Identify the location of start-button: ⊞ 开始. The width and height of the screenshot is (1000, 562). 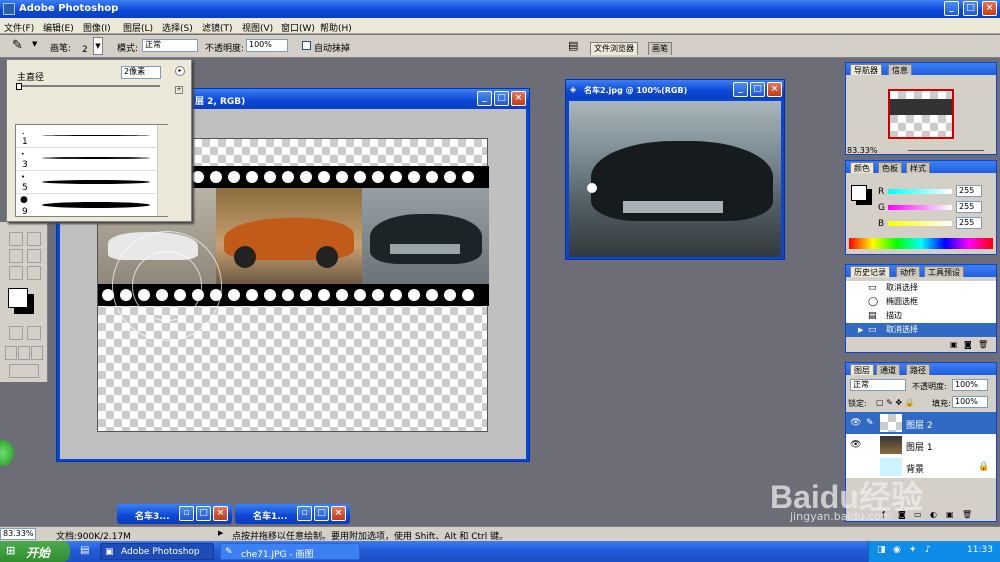
(35, 551).